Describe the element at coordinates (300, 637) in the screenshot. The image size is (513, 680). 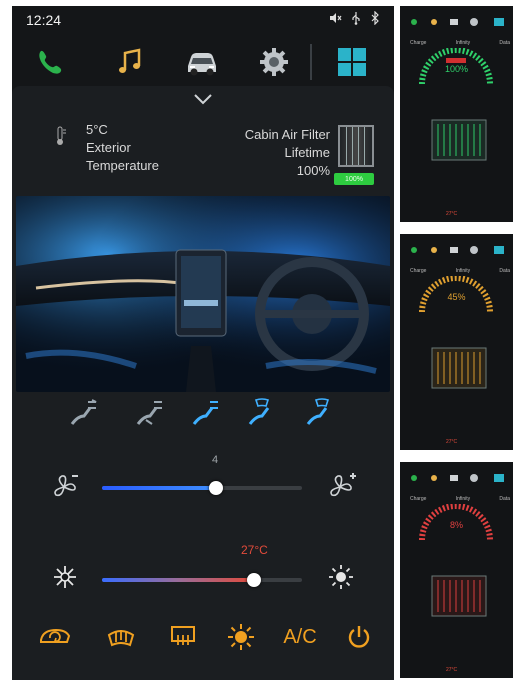
I see `ac-button: A/C` at that location.